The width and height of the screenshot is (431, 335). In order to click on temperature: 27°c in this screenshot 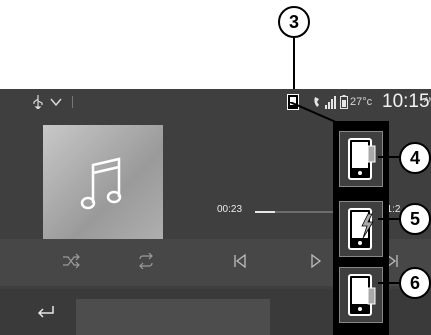, I will do `click(361, 102)`.